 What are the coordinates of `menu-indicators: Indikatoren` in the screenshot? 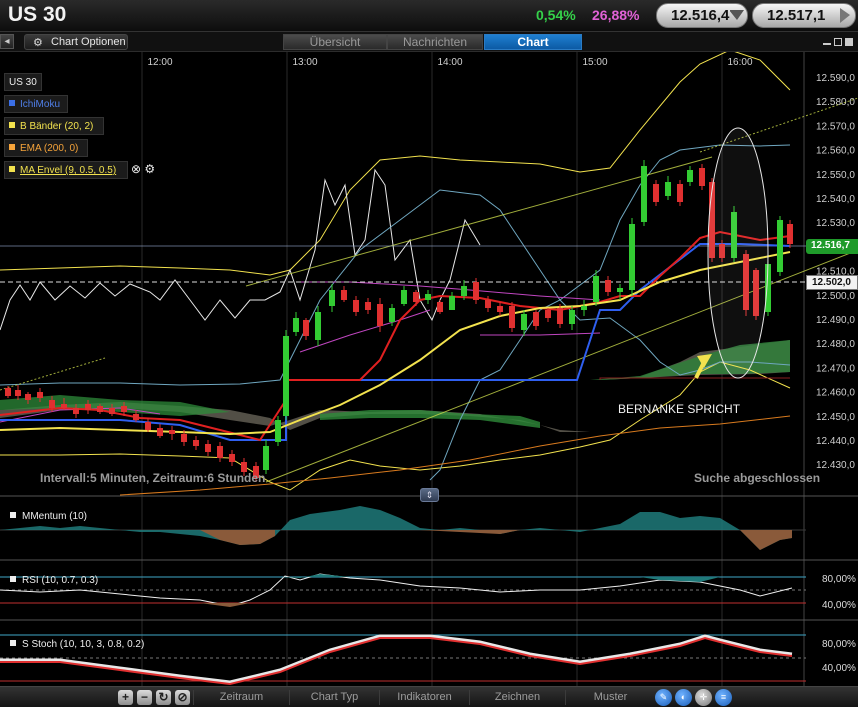 It's located at (424, 697).